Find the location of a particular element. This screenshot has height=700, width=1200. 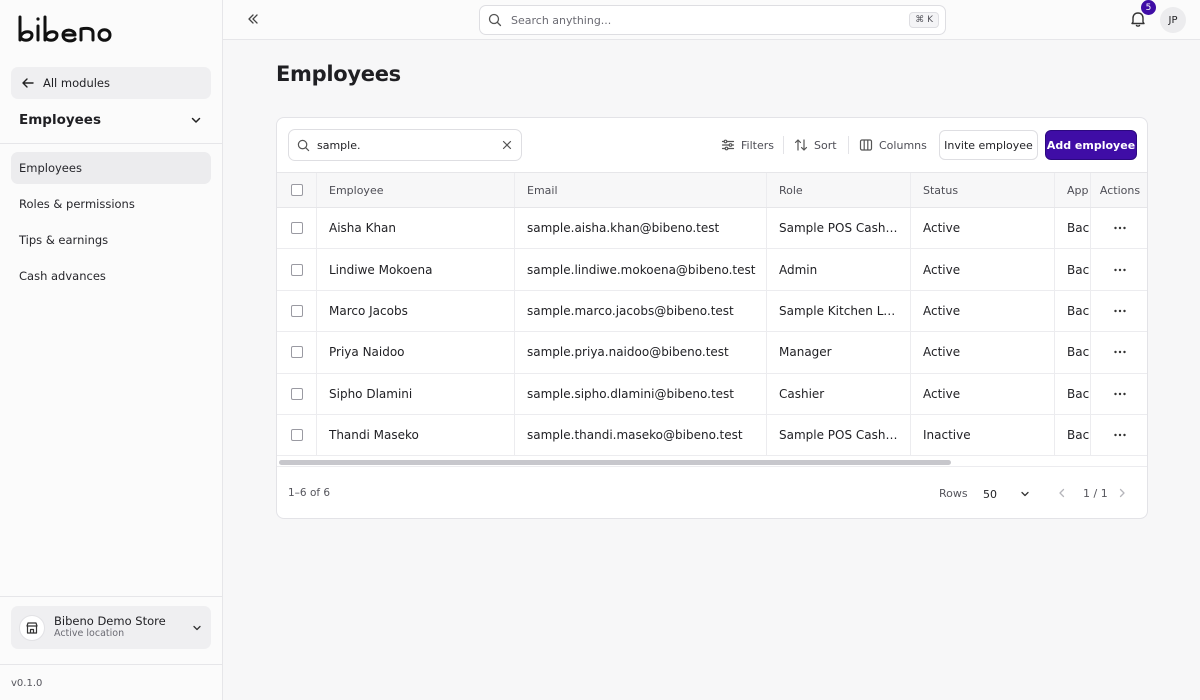

columns-button: Columns is located at coordinates (893, 145).